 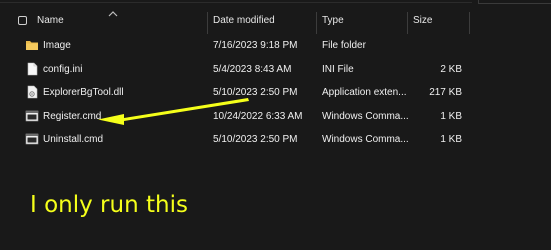 I want to click on annotation-caption: I only run this, so click(x=109, y=205).